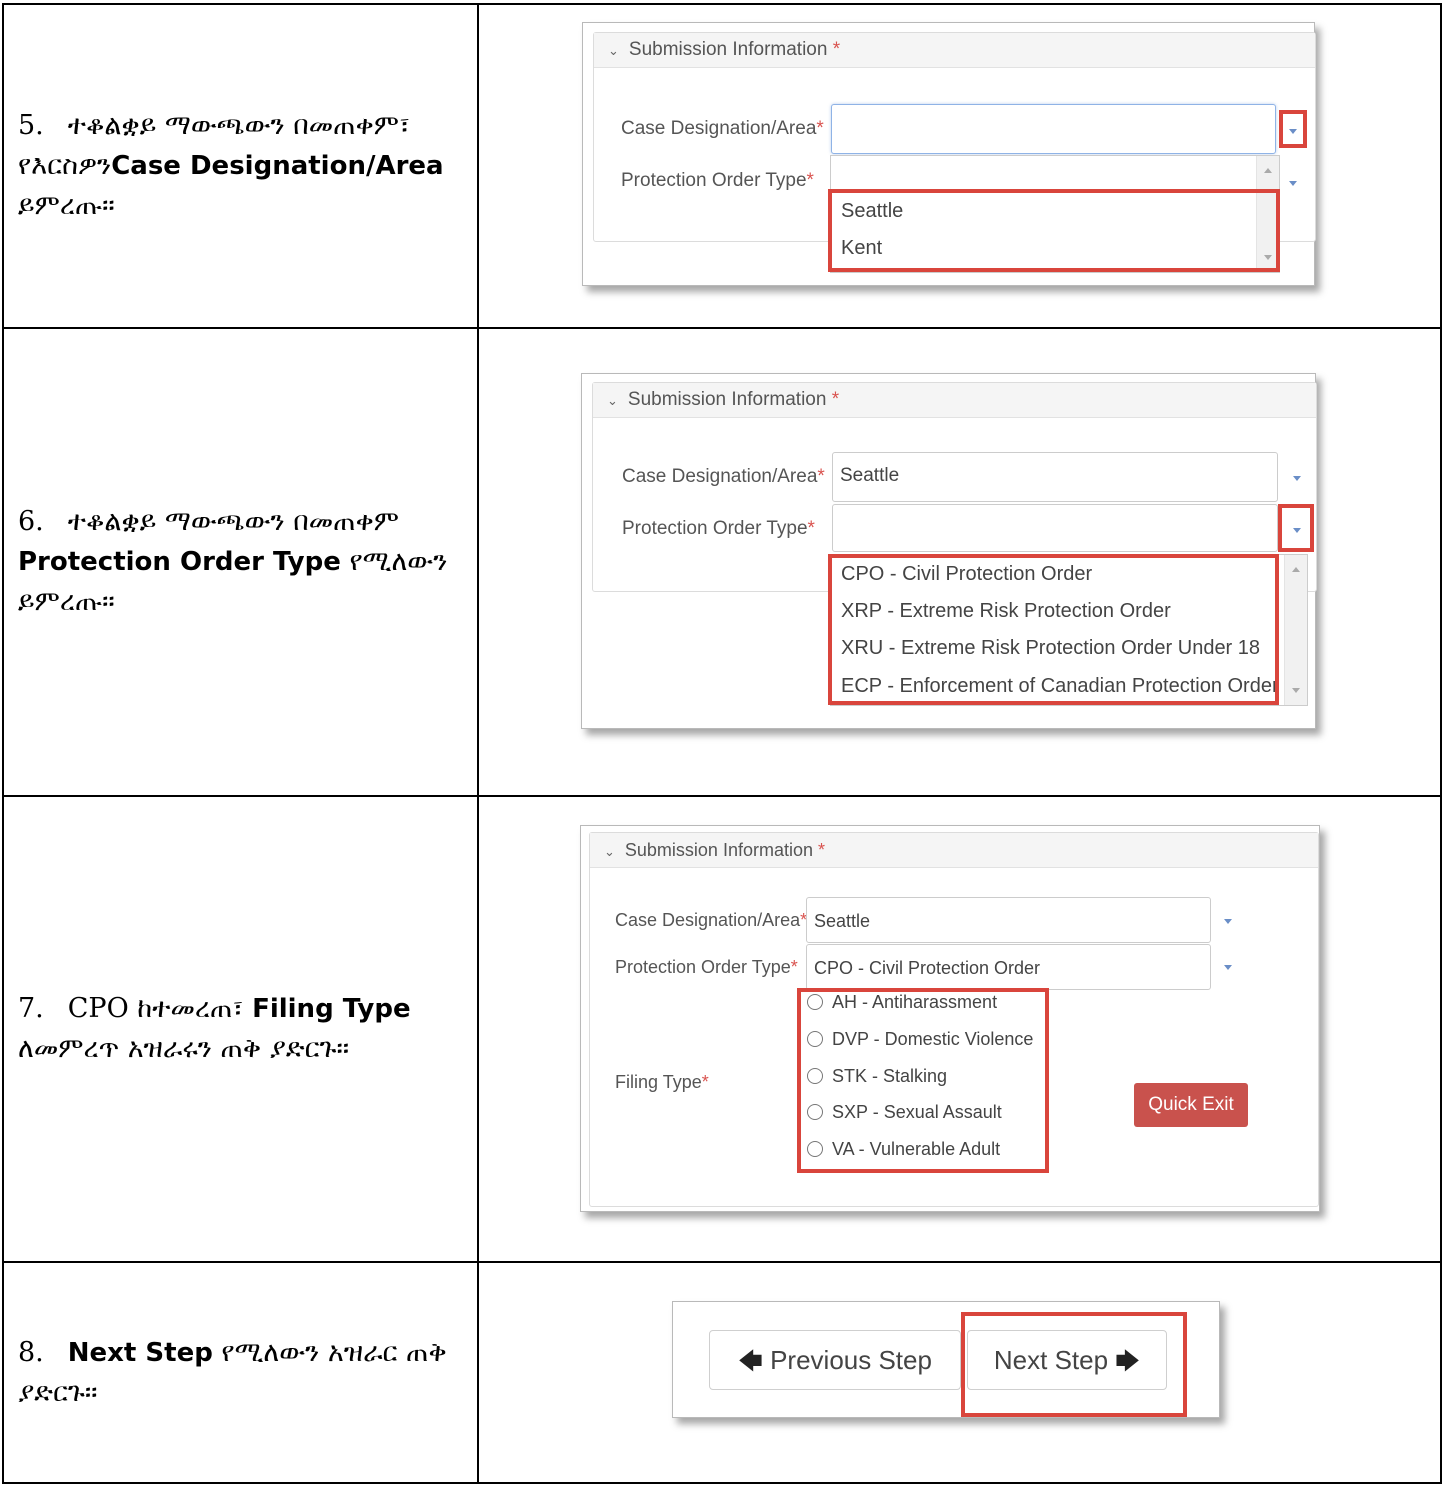 The height and width of the screenshot is (1485, 1442). Describe the element at coordinates (31, 1008) in the screenshot. I see `step-number: 7.` at that location.